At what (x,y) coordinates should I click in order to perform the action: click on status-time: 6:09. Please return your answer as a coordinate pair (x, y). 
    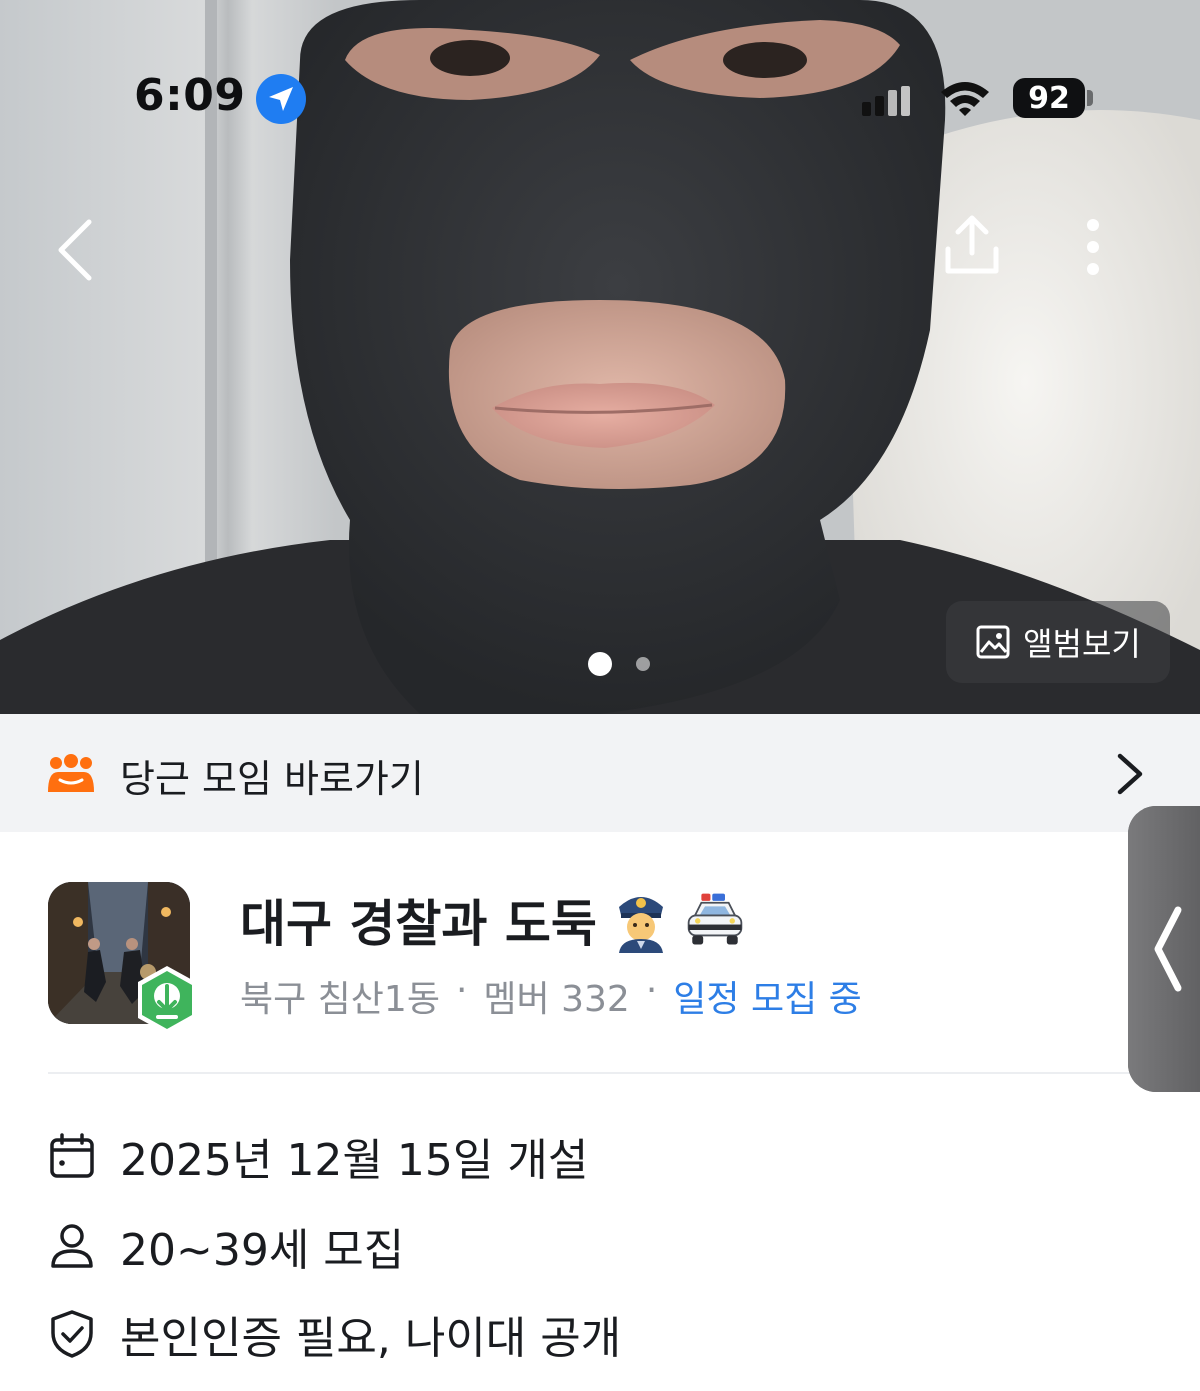
    Looking at the image, I should click on (190, 95).